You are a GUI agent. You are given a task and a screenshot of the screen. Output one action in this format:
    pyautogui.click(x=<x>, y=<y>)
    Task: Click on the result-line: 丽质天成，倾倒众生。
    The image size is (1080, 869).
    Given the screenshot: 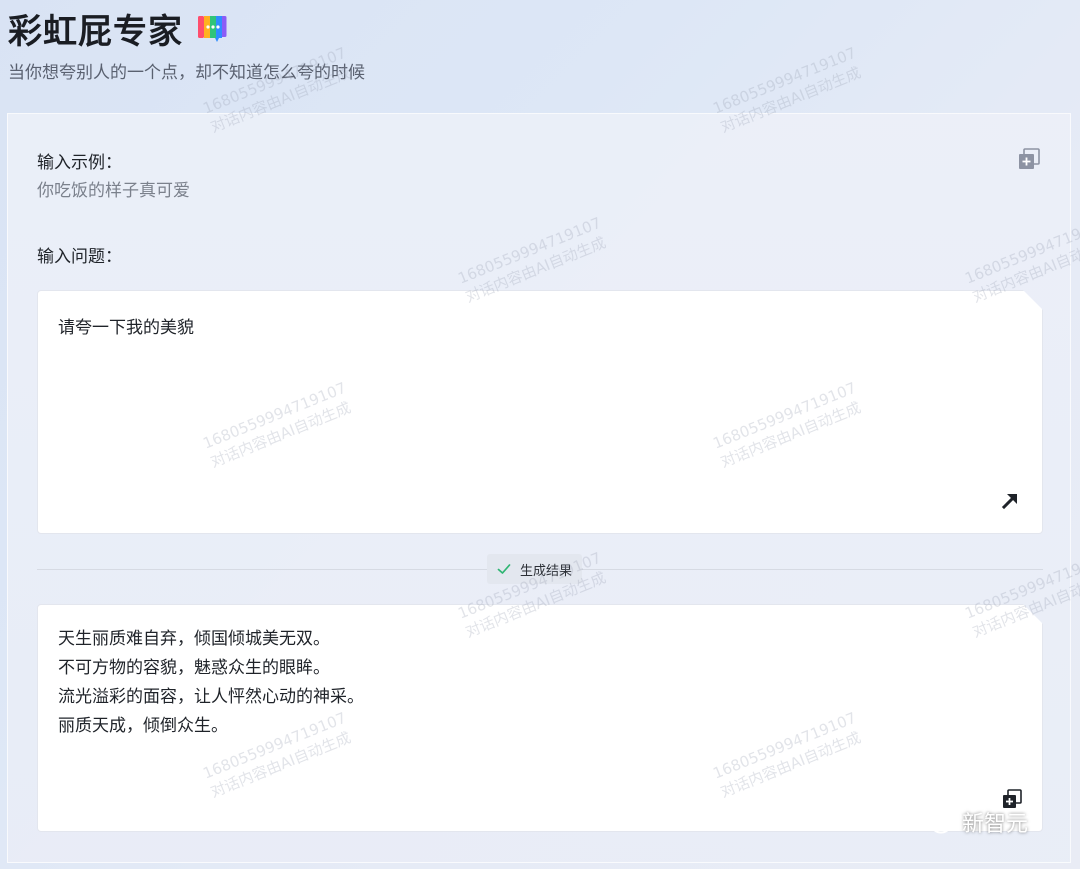 What is the action you would take?
    pyautogui.click(x=143, y=726)
    